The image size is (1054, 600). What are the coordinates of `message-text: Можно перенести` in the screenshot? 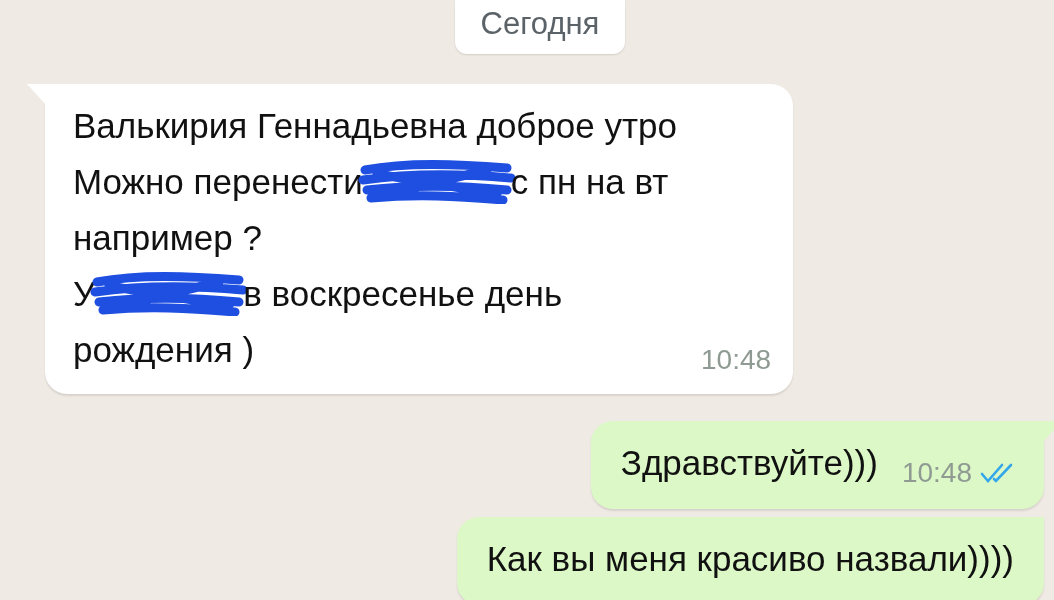 It's located at (218, 182).